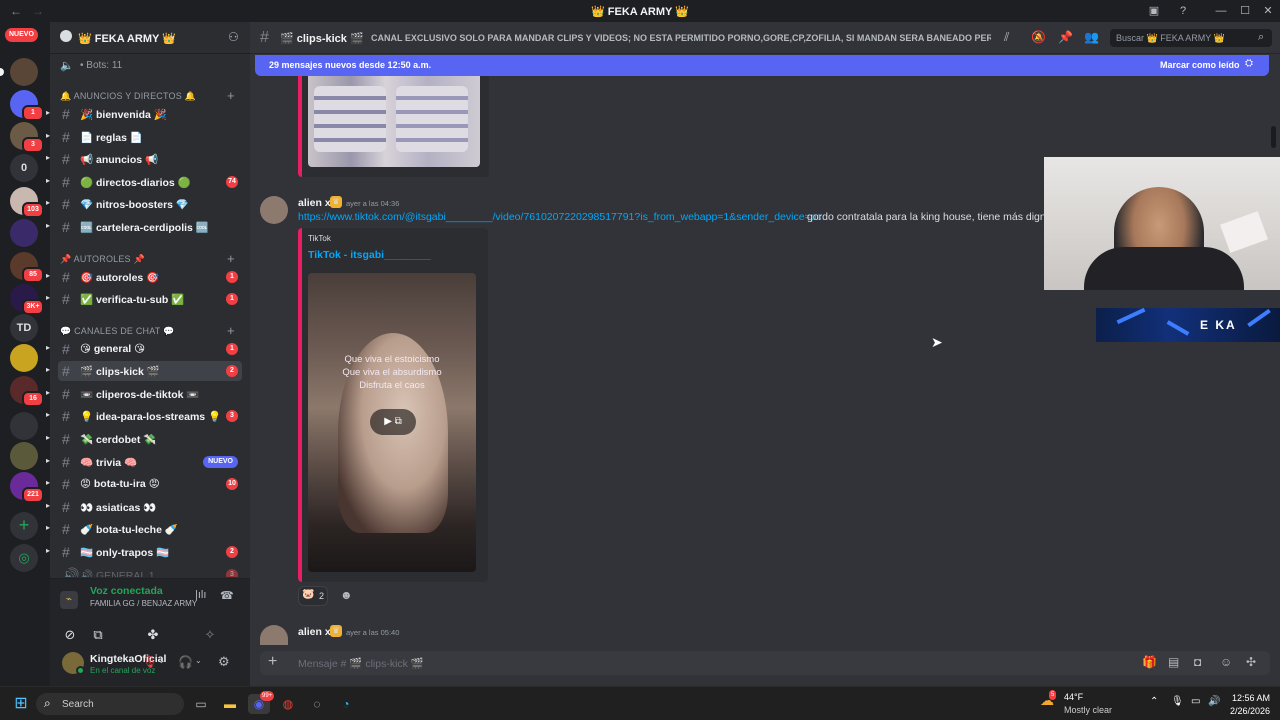 The width and height of the screenshot is (1280, 720). Describe the element at coordinates (185, 662) in the screenshot. I see `deafen-icon: 🎧` at that location.